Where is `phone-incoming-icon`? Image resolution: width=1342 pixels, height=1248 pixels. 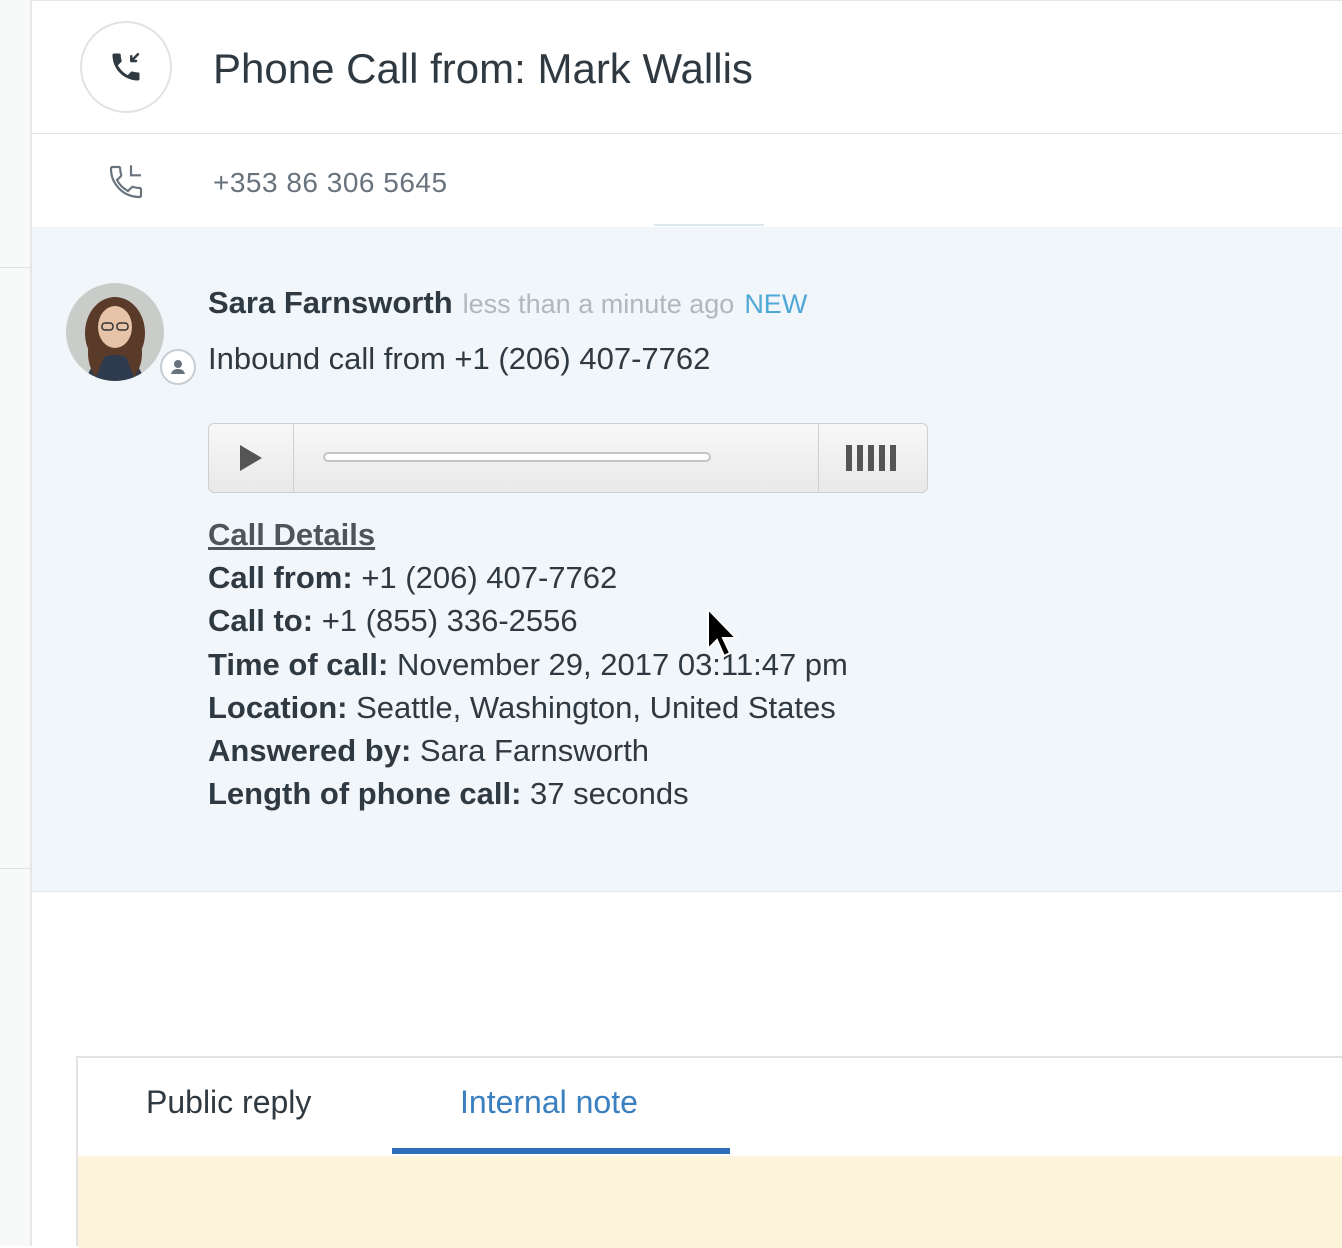
phone-incoming-icon is located at coordinates (126, 67).